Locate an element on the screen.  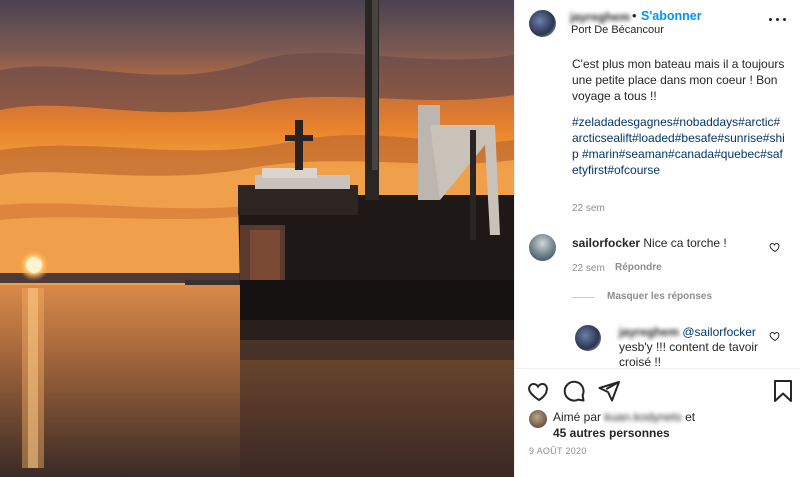
caption-timestamp: 22 sem is located at coordinates (588, 208).